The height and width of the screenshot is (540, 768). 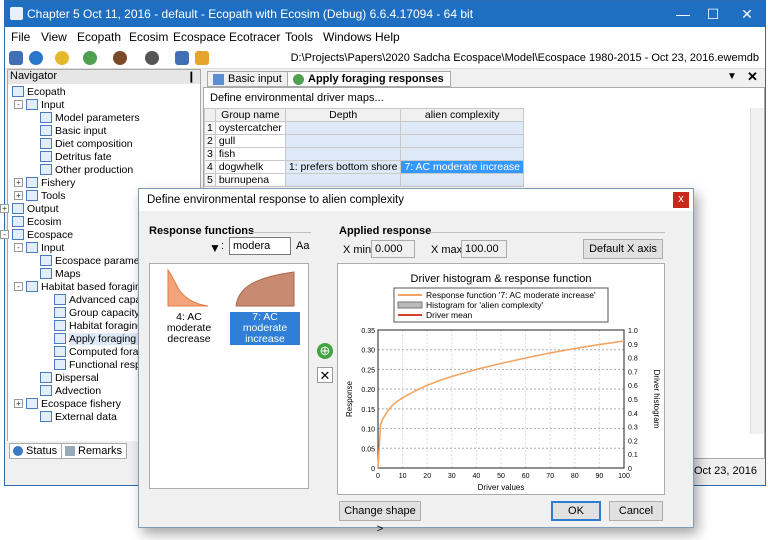 What do you see at coordinates (86, 417) in the screenshot?
I see `tree-item: External data` at bounding box center [86, 417].